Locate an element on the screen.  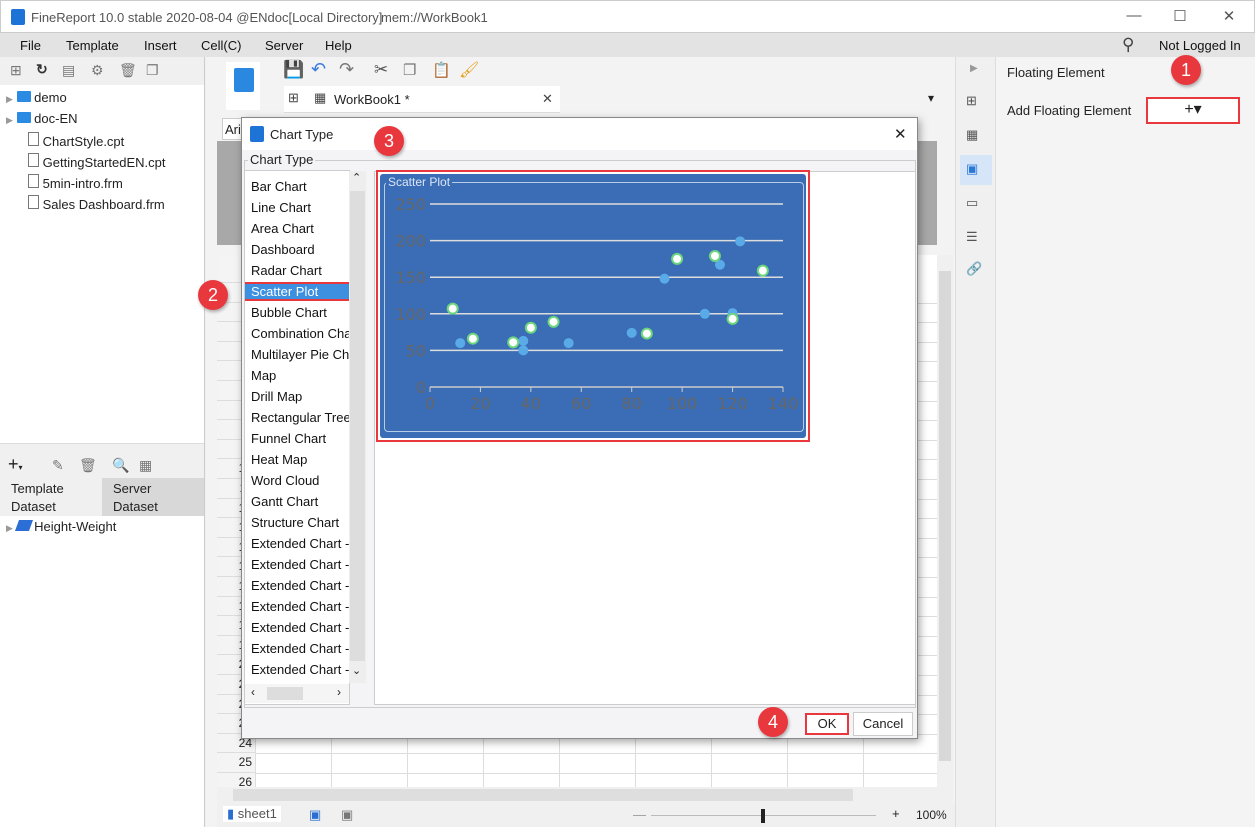
chart-type-item: Radar Chart is located at coordinates (286, 270).